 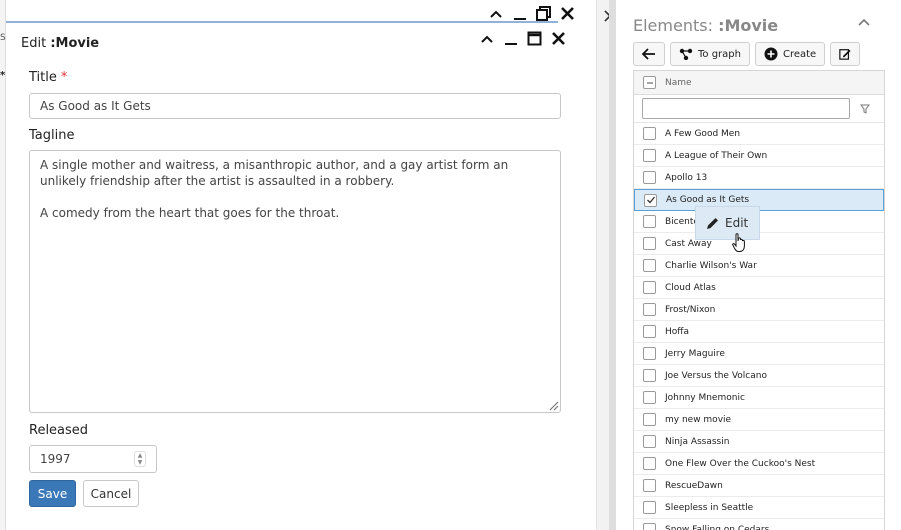 I want to click on pencil-icon, so click(x=712, y=223).